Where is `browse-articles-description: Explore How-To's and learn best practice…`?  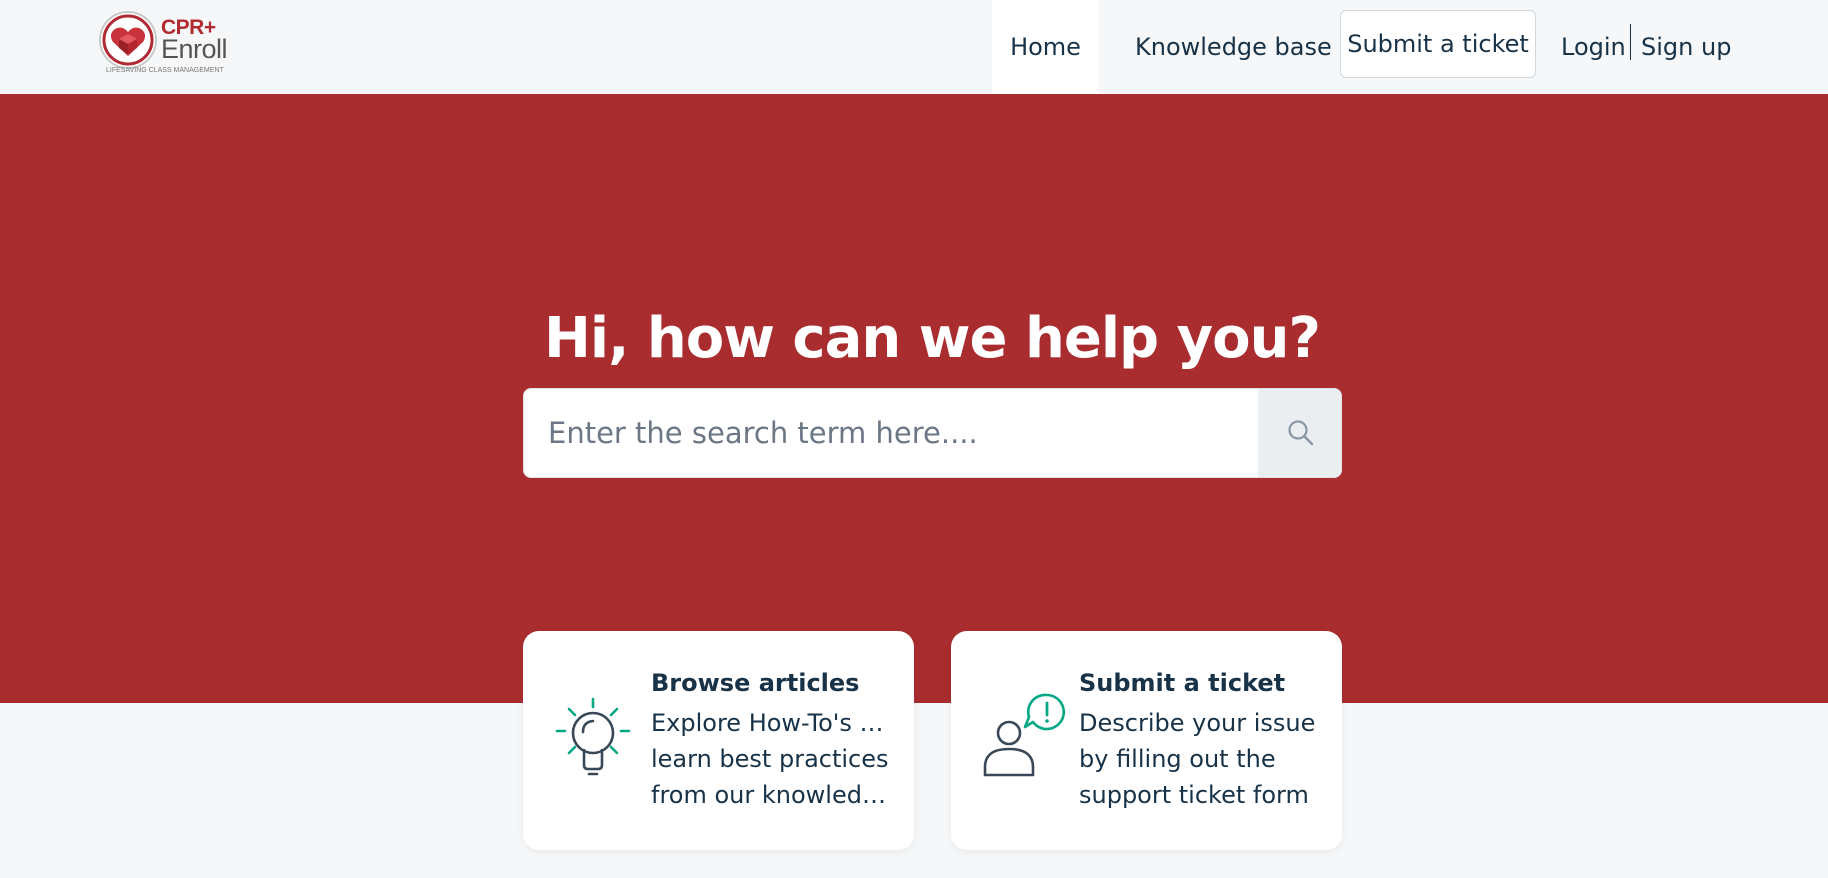 browse-articles-description: Explore How-To's and learn best practice… is located at coordinates (773, 759).